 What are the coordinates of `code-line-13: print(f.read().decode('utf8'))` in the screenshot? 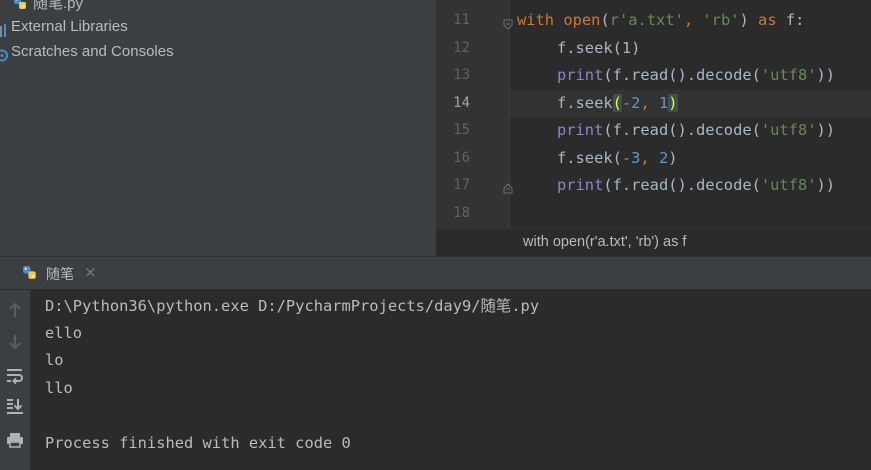 It's located at (696, 75).